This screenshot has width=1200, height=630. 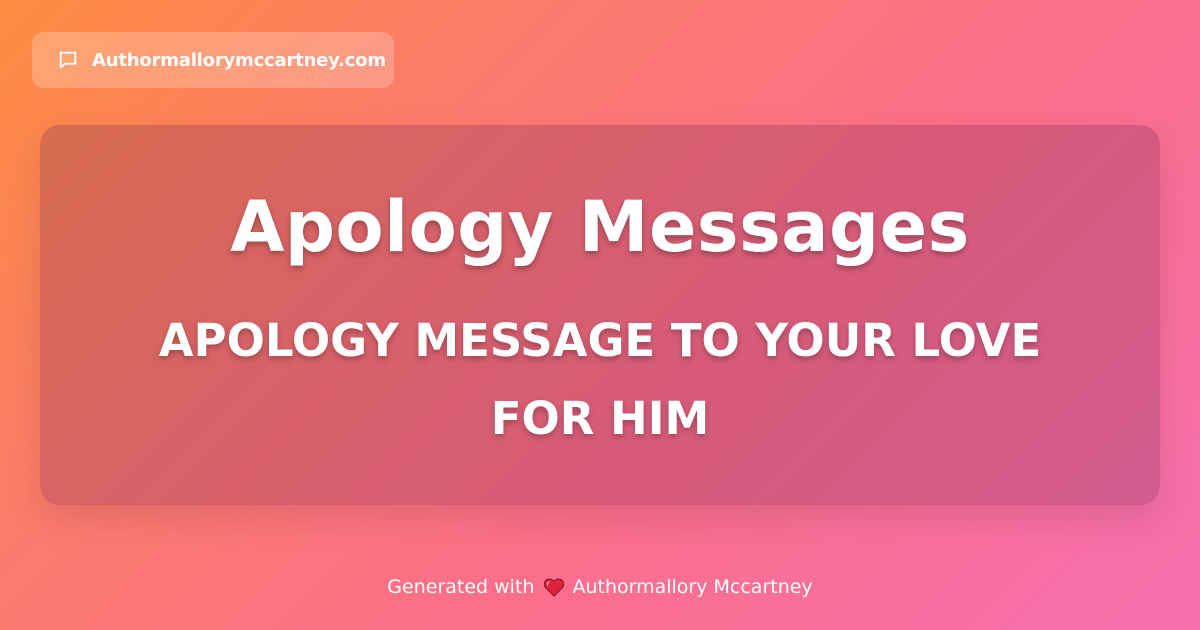 What do you see at coordinates (239, 60) in the screenshot?
I see `site-domain: Authormallorymccartney.com` at bounding box center [239, 60].